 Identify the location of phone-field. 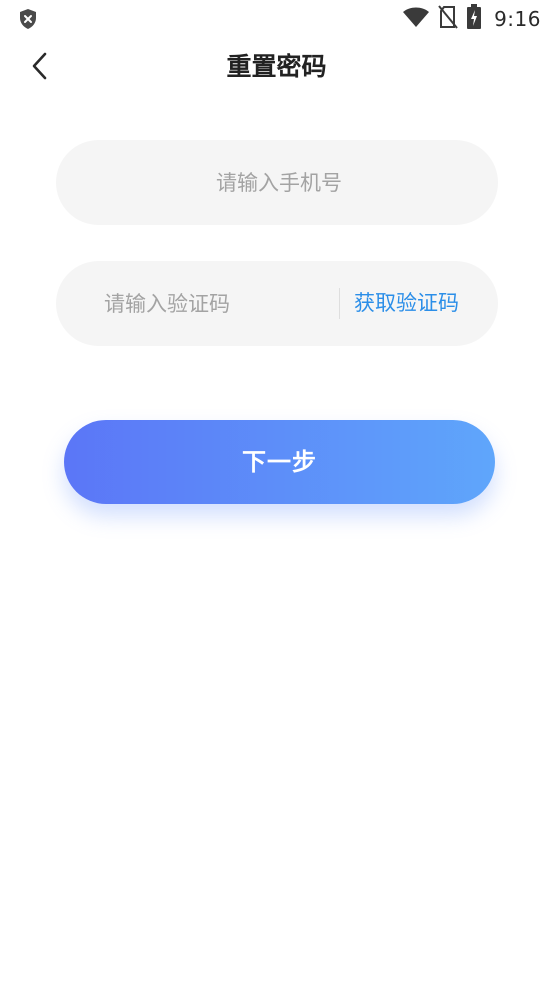
(279, 182).